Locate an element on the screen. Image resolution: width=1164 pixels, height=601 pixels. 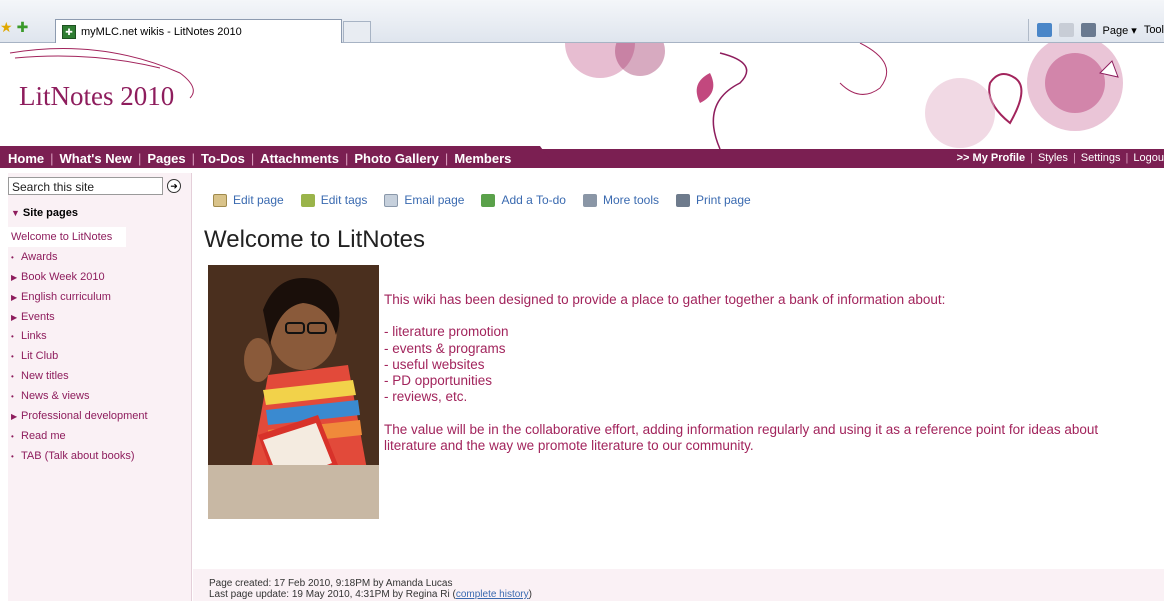
sidebar-item-english-curriculum: ▶ English curriculum is located at coordinates (100, 297).